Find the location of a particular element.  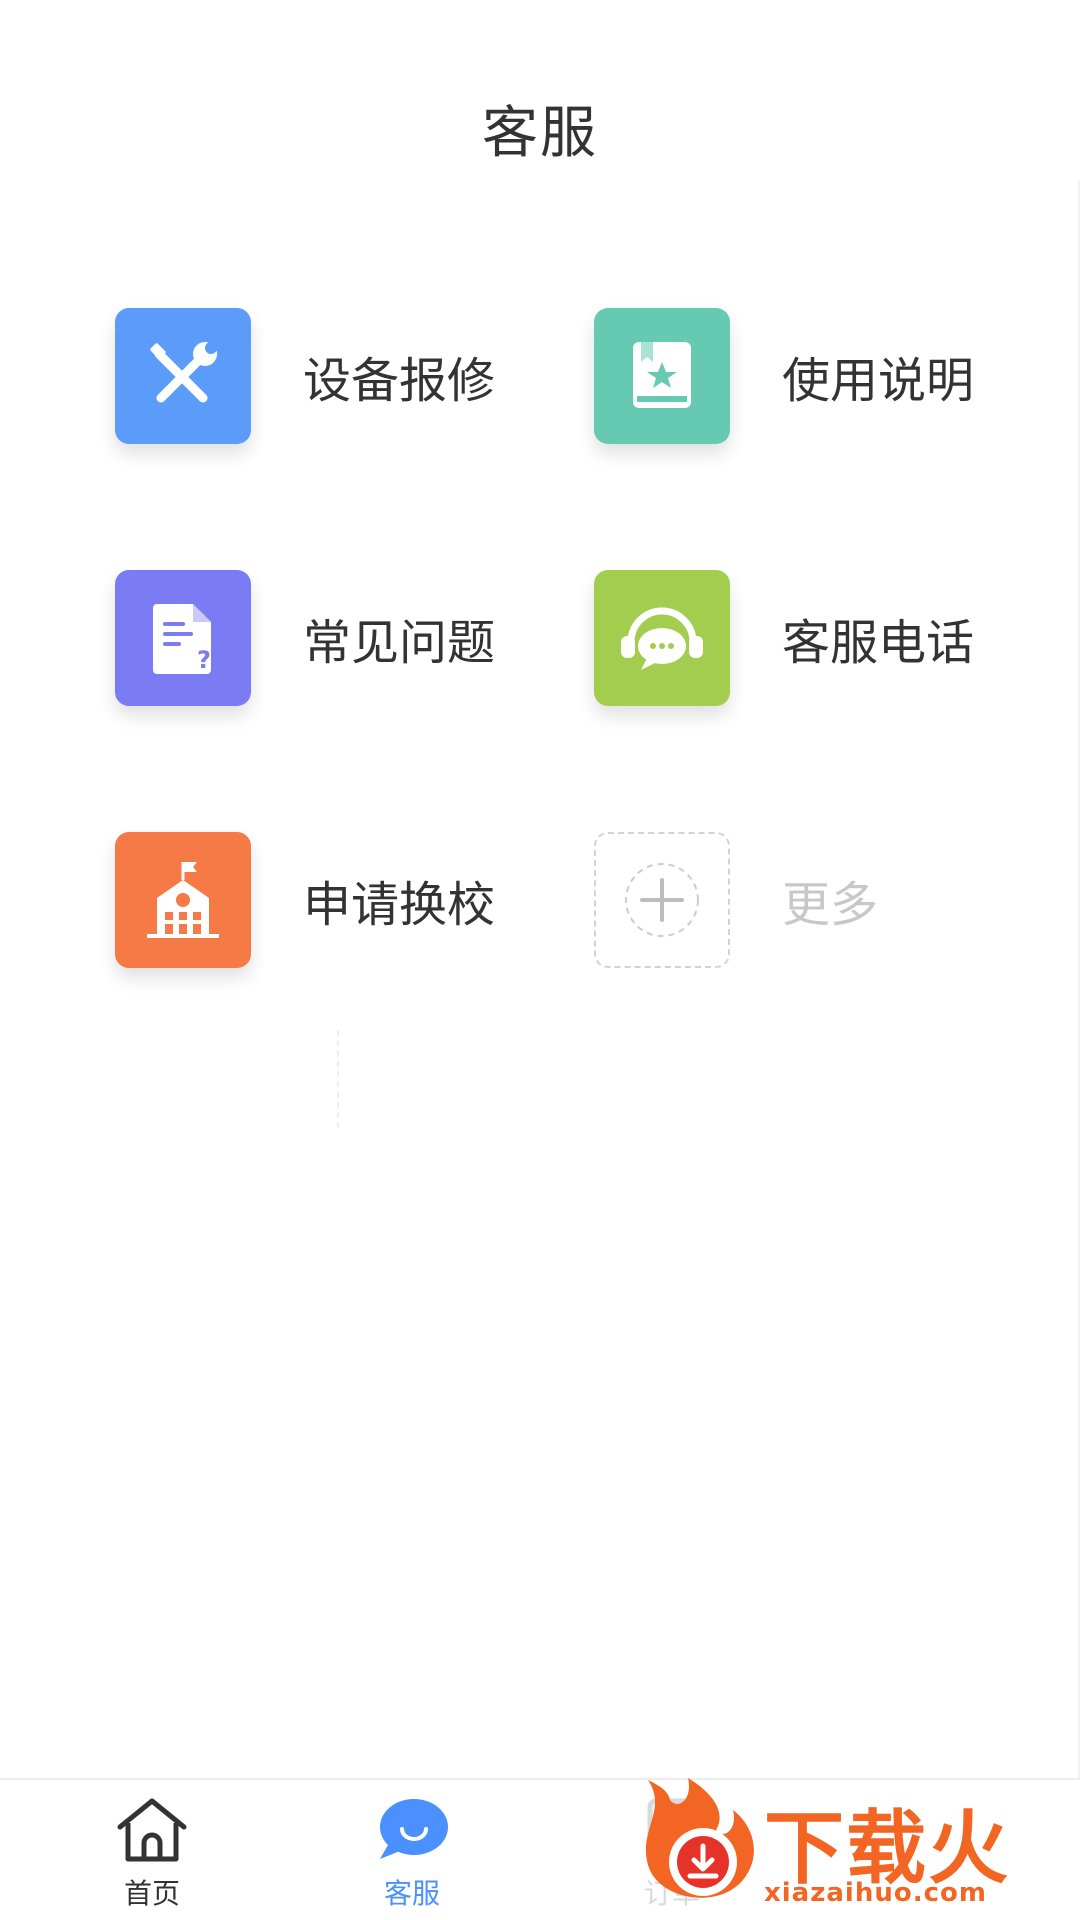

document-question-icon: ? is located at coordinates (183, 638).